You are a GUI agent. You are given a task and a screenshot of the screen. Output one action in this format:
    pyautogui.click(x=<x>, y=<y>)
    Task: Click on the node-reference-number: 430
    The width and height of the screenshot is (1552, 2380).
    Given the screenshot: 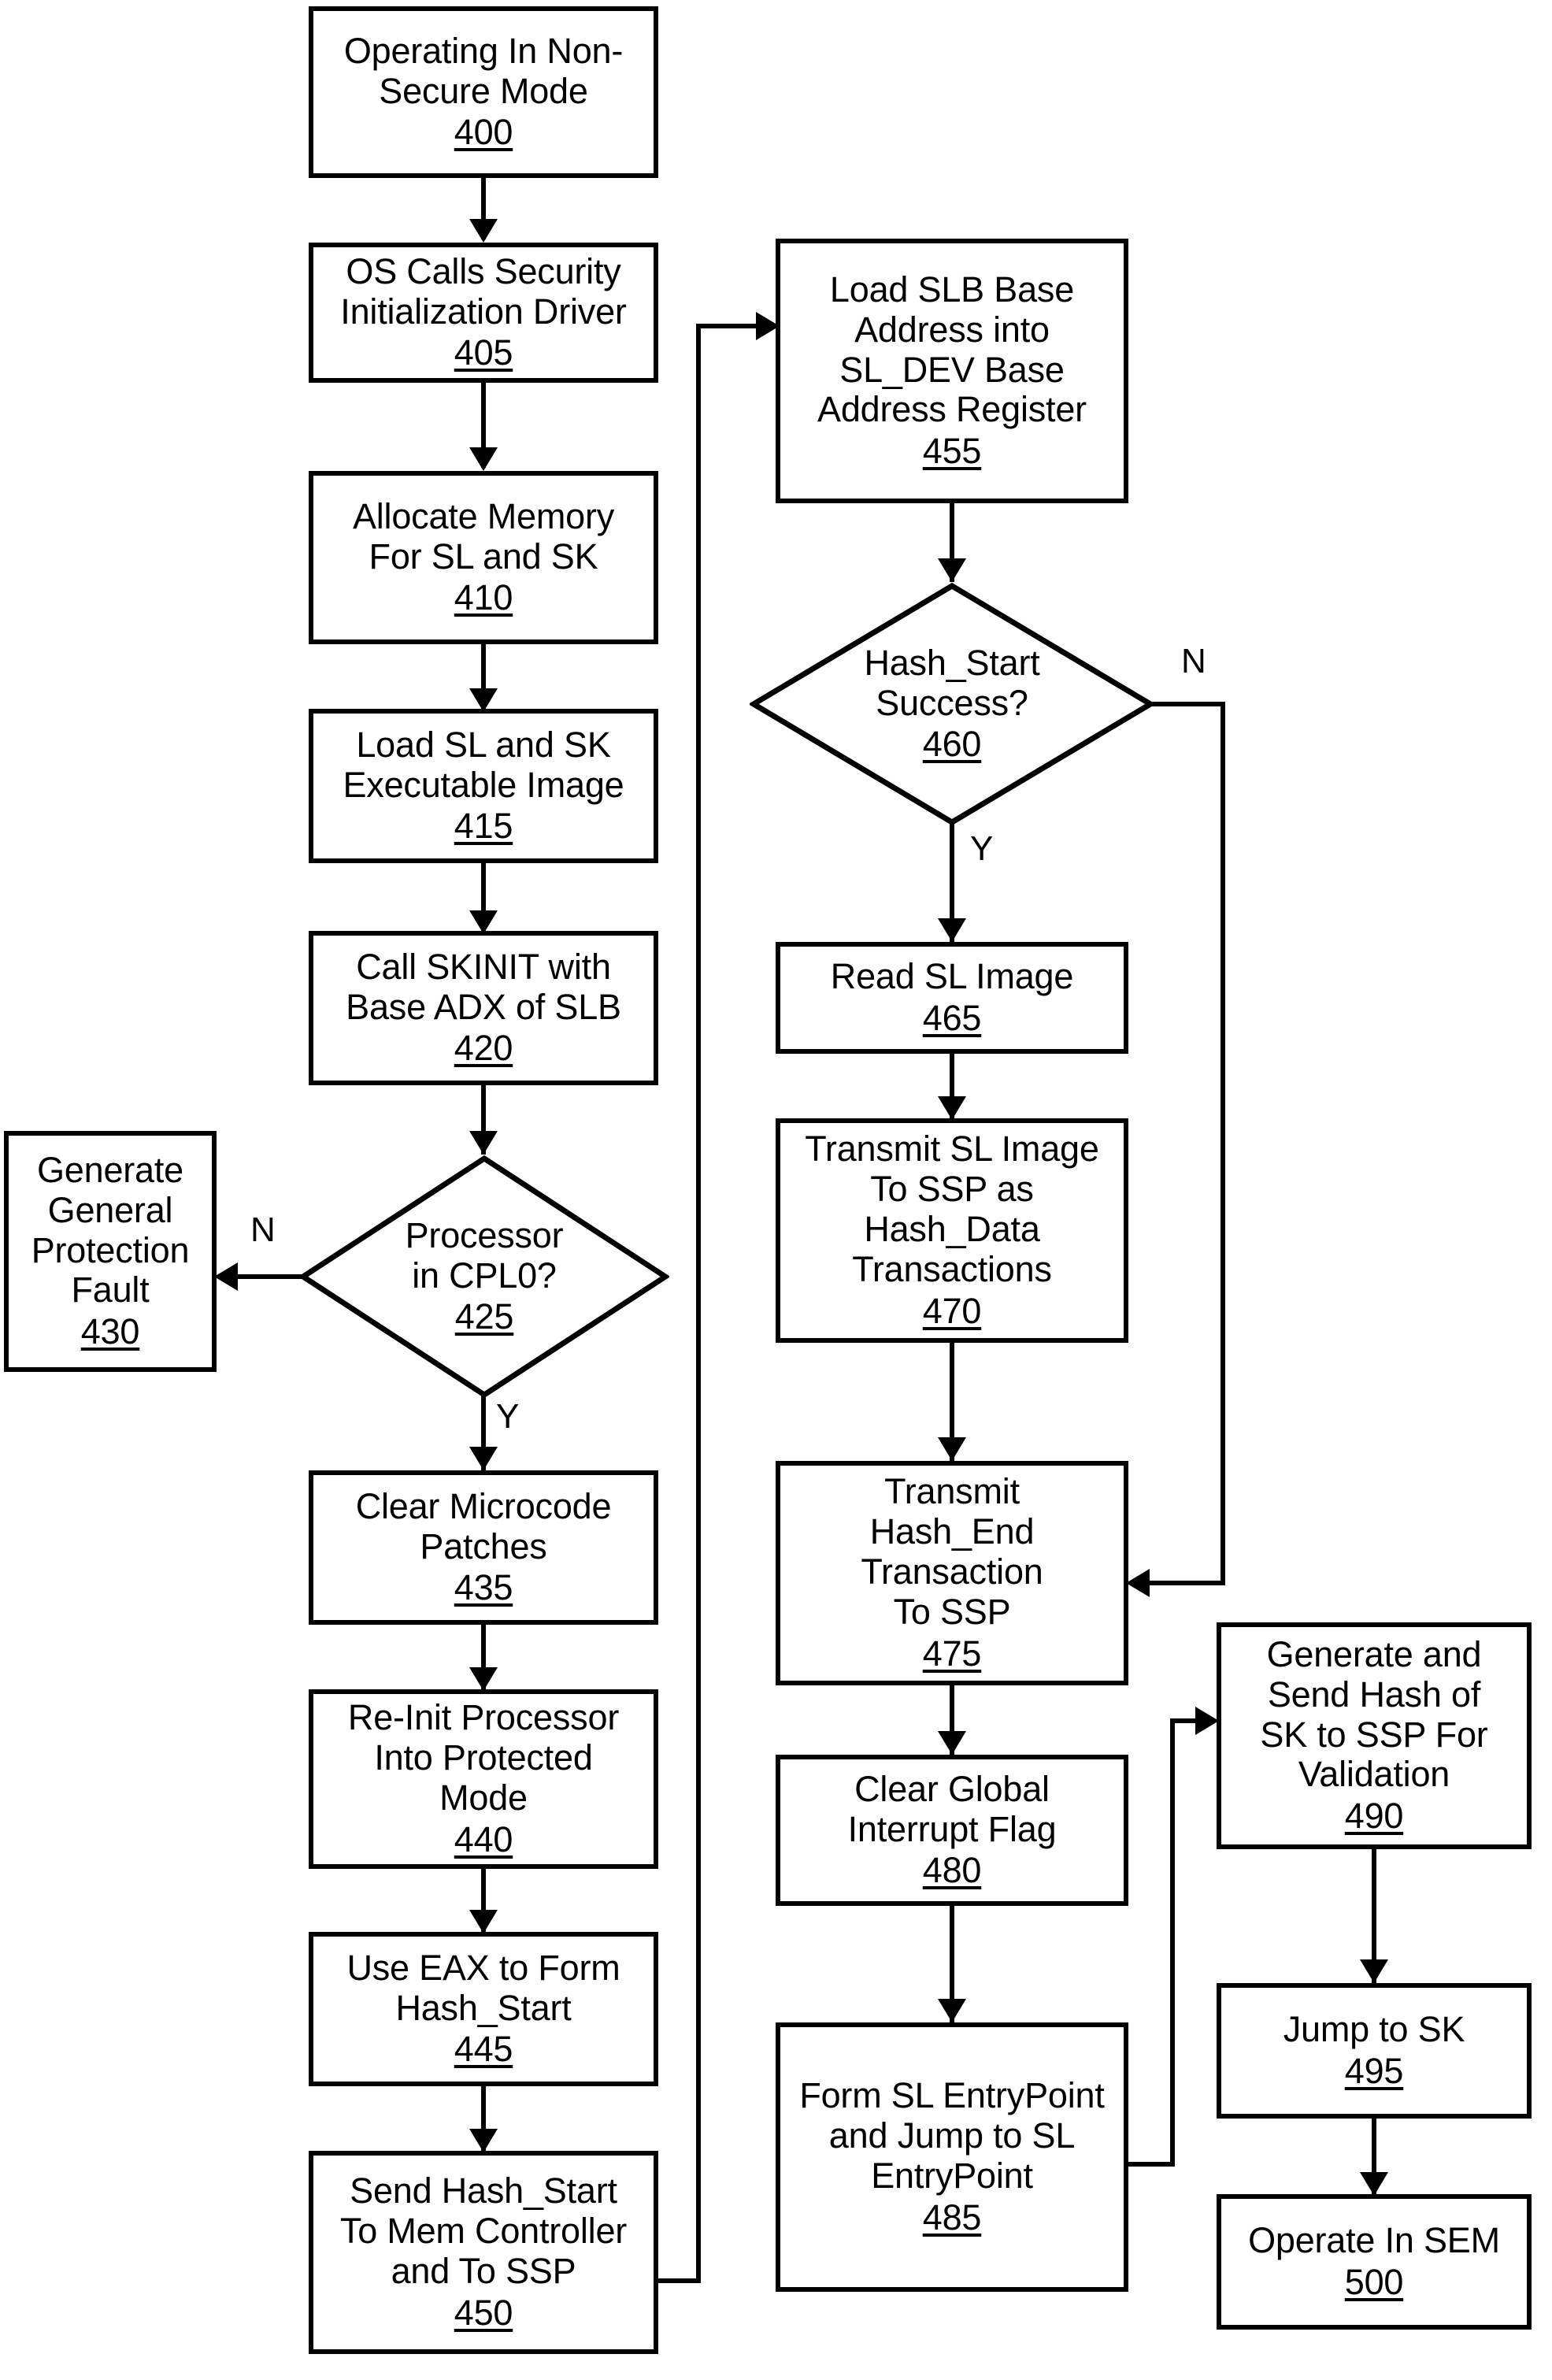 What is the action you would take?
    pyautogui.click(x=110, y=1331)
    